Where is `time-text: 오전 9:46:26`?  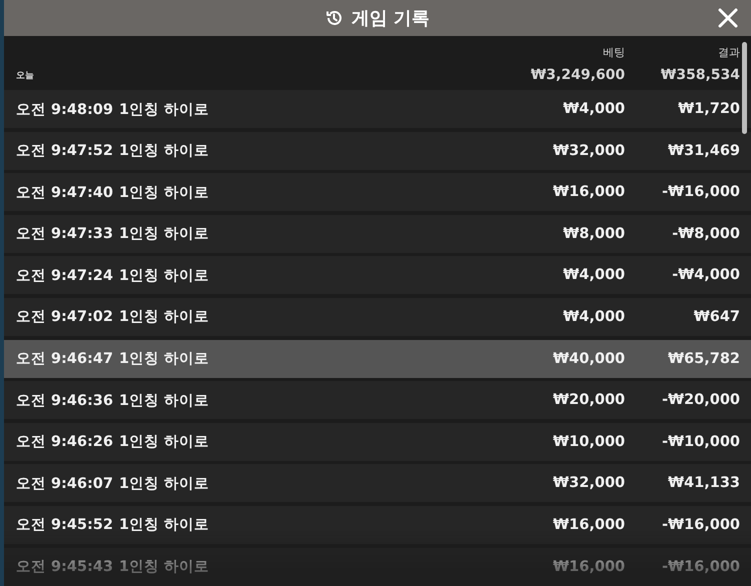
time-text: 오전 9:46:26 is located at coordinates (65, 442).